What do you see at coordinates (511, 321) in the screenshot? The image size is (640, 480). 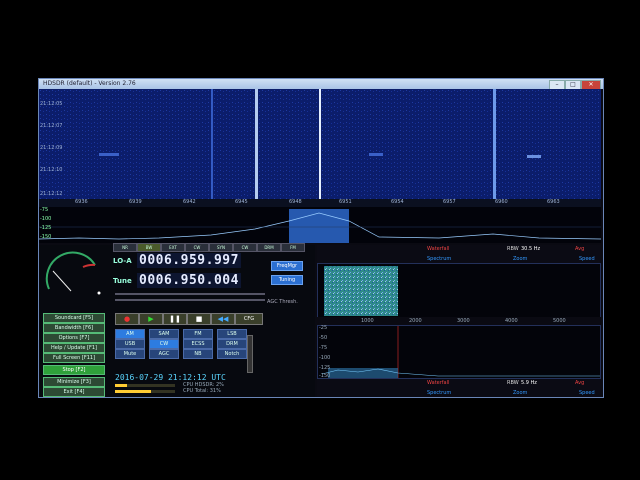 I see `rf-tick: 4000` at bounding box center [511, 321].